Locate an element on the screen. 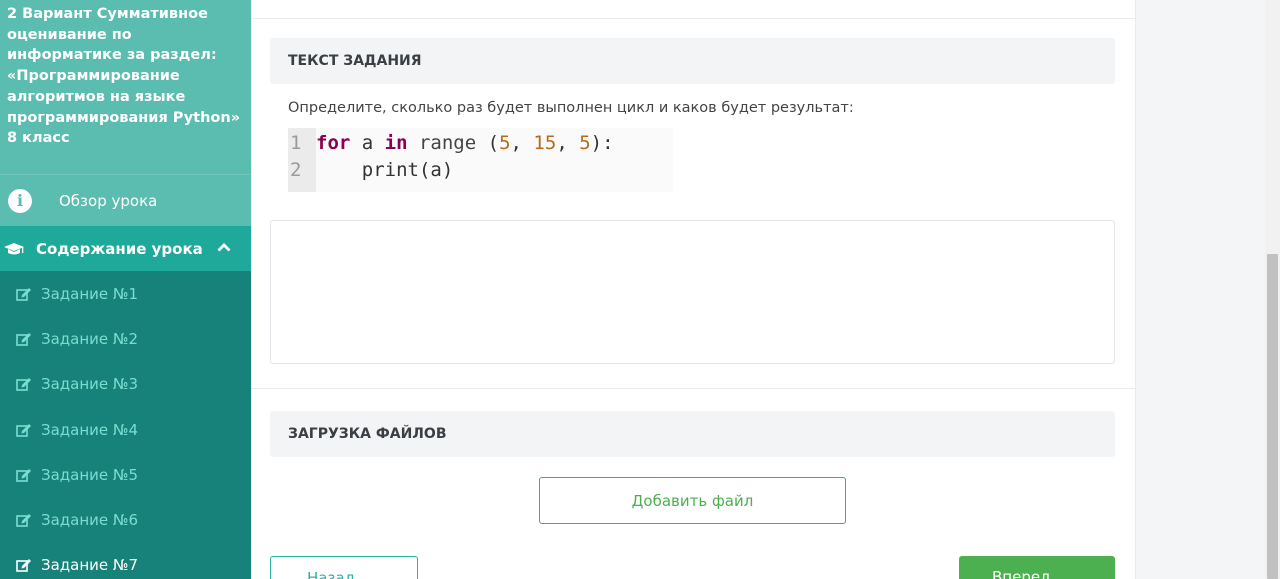  sidebar-item-label: Задание №4 is located at coordinates (90, 429).